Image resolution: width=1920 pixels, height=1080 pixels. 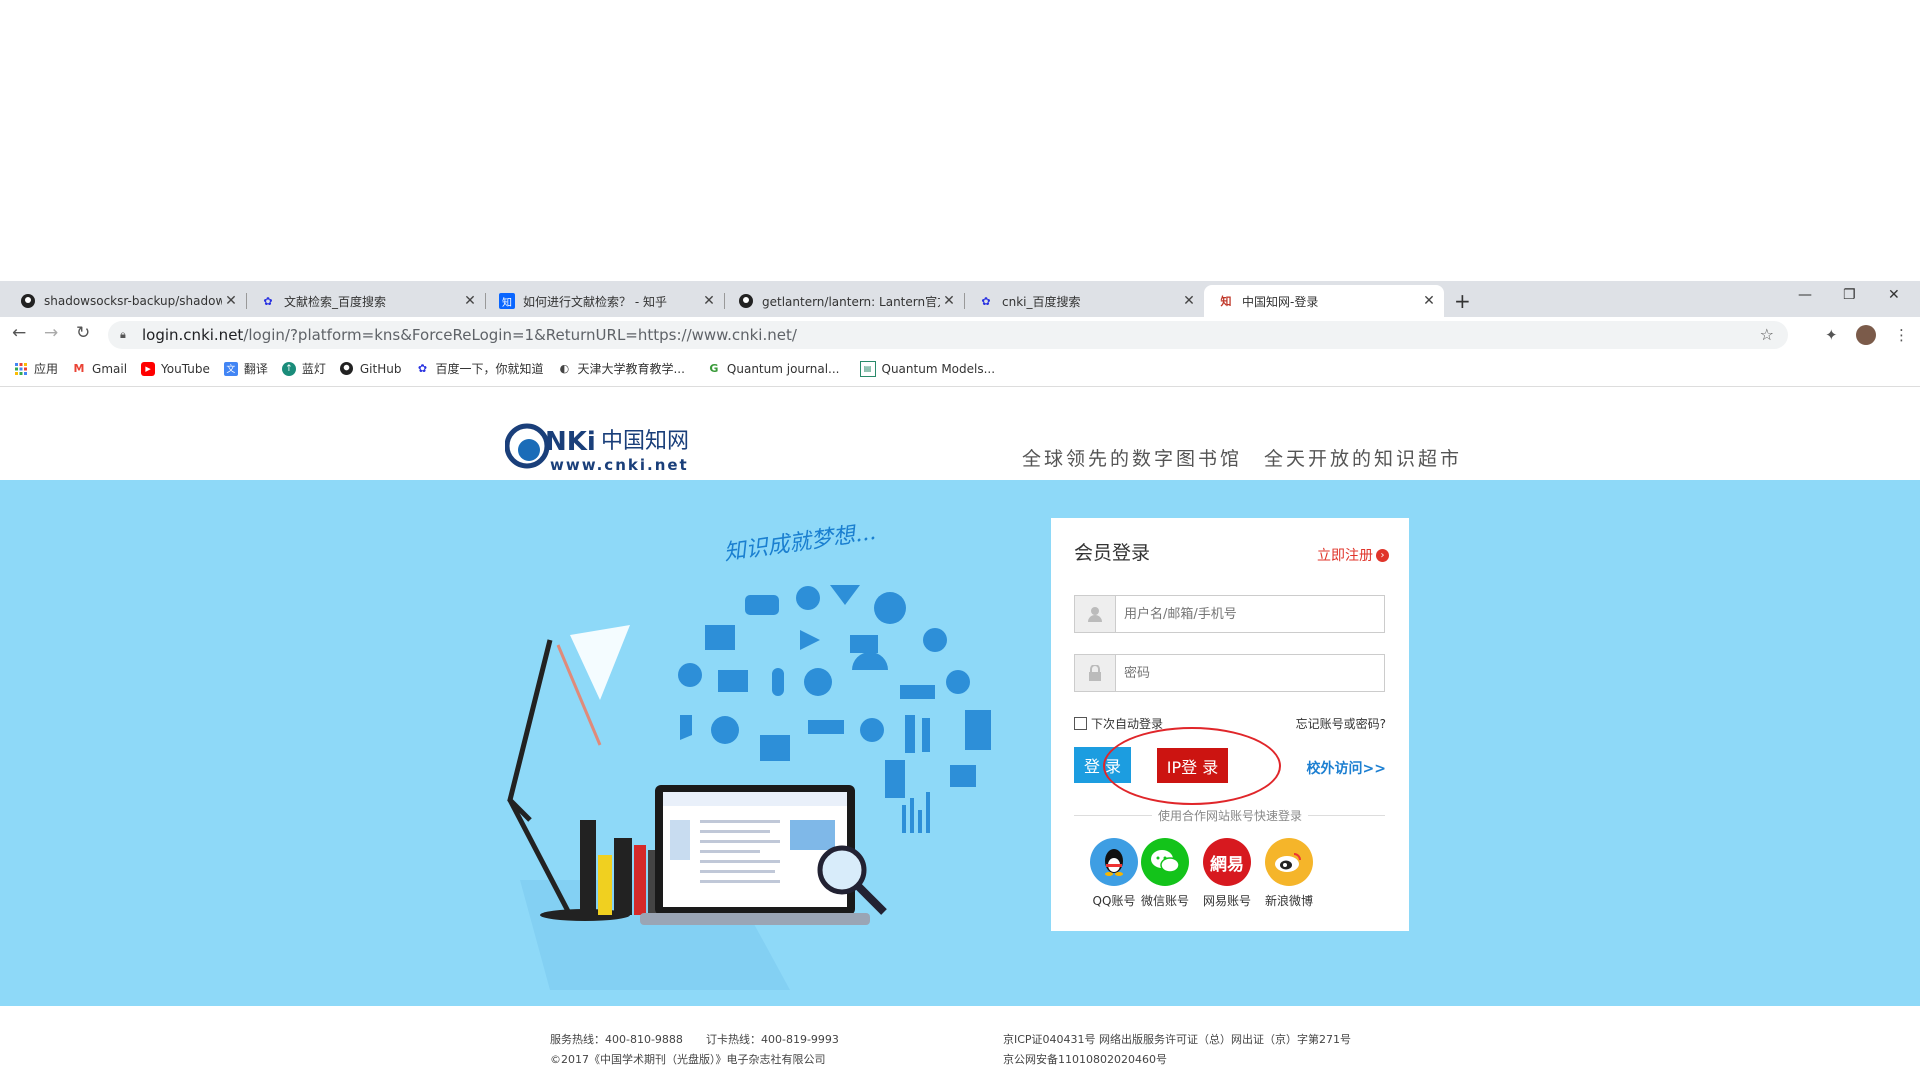 What do you see at coordinates (507, 301) in the screenshot?
I see `zhihu-icon: 知` at bounding box center [507, 301].